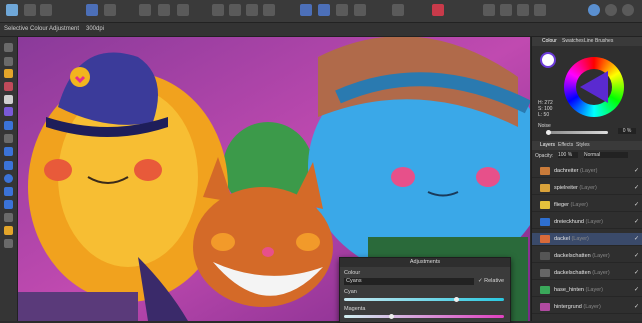 The image size is (642, 323). Describe the element at coordinates (544, 126) in the screenshot. I see `noise-label: Noise` at that location.